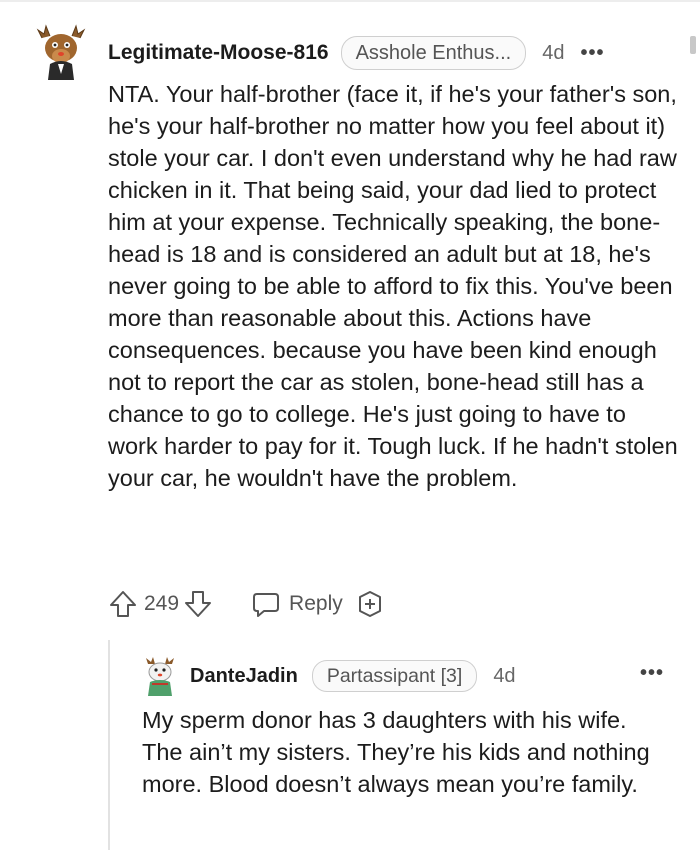 The width and height of the screenshot is (700, 850). What do you see at coordinates (123, 604) in the screenshot?
I see `upvote-arrow-icon` at bounding box center [123, 604].